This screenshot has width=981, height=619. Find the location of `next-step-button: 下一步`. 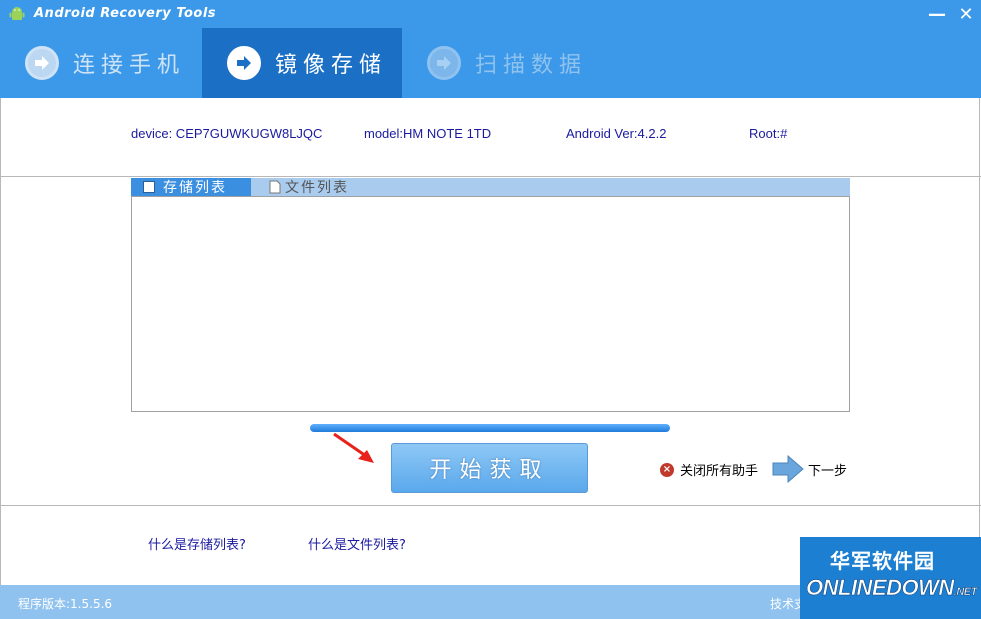

next-step-button: 下一步 is located at coordinates (809, 469).